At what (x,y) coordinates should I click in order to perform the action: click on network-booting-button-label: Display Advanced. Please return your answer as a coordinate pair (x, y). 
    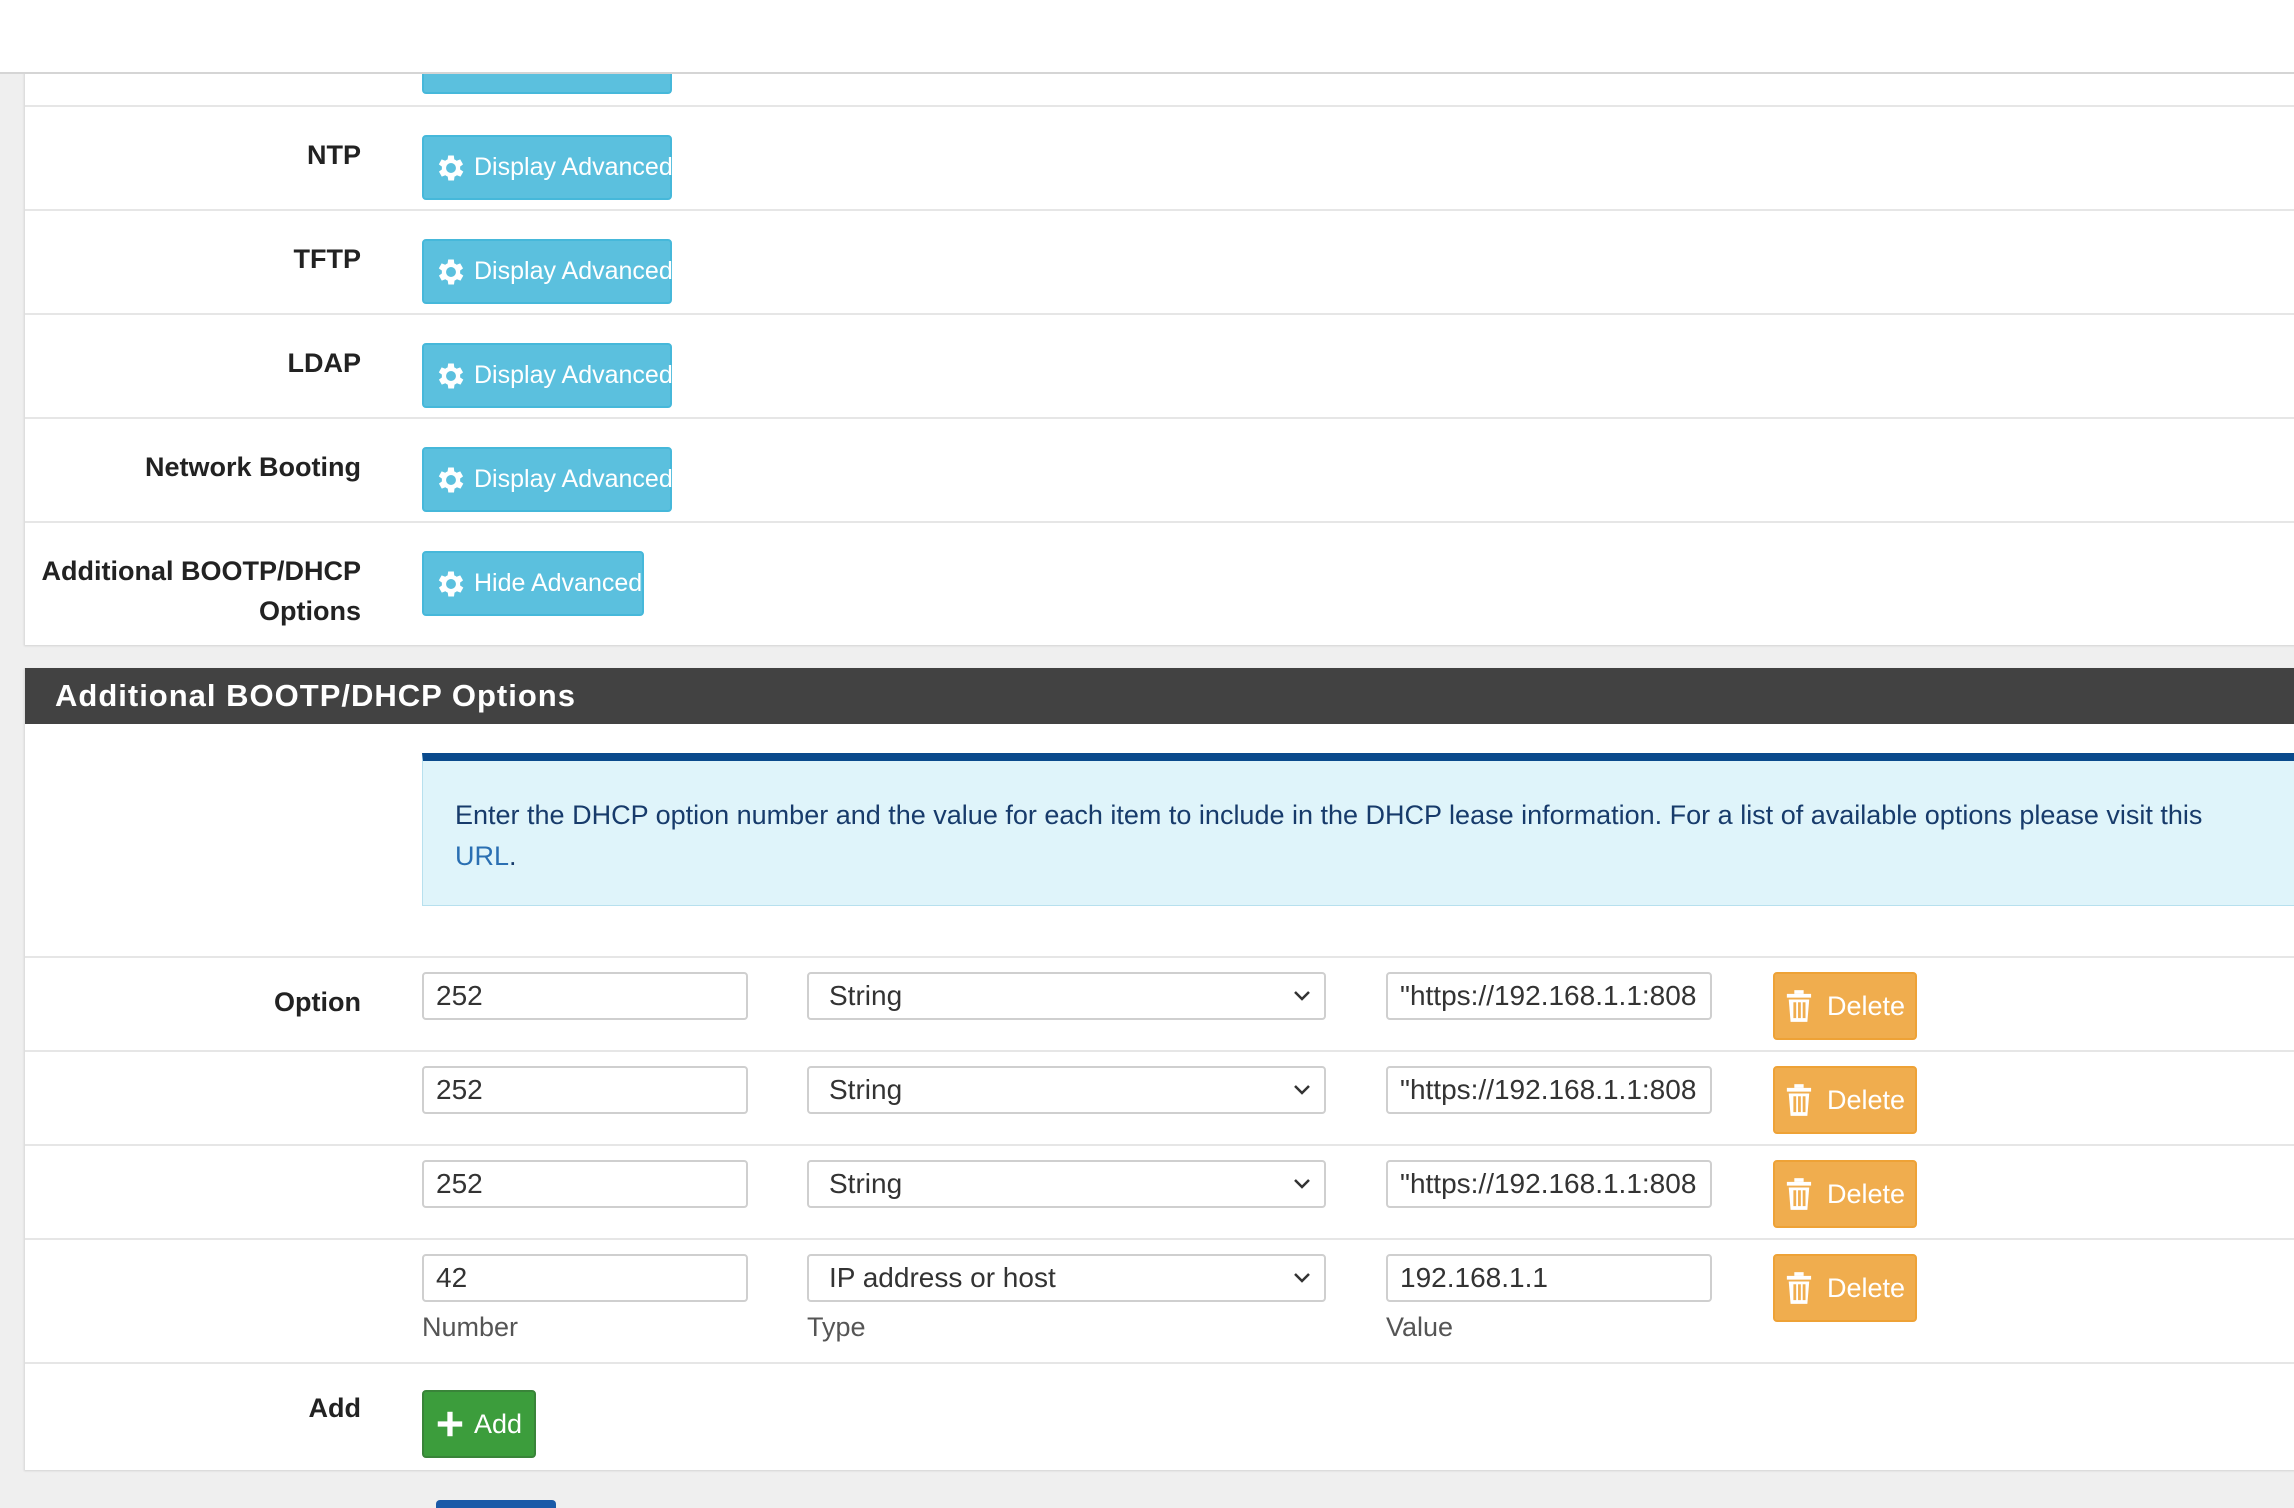
    Looking at the image, I should click on (573, 479).